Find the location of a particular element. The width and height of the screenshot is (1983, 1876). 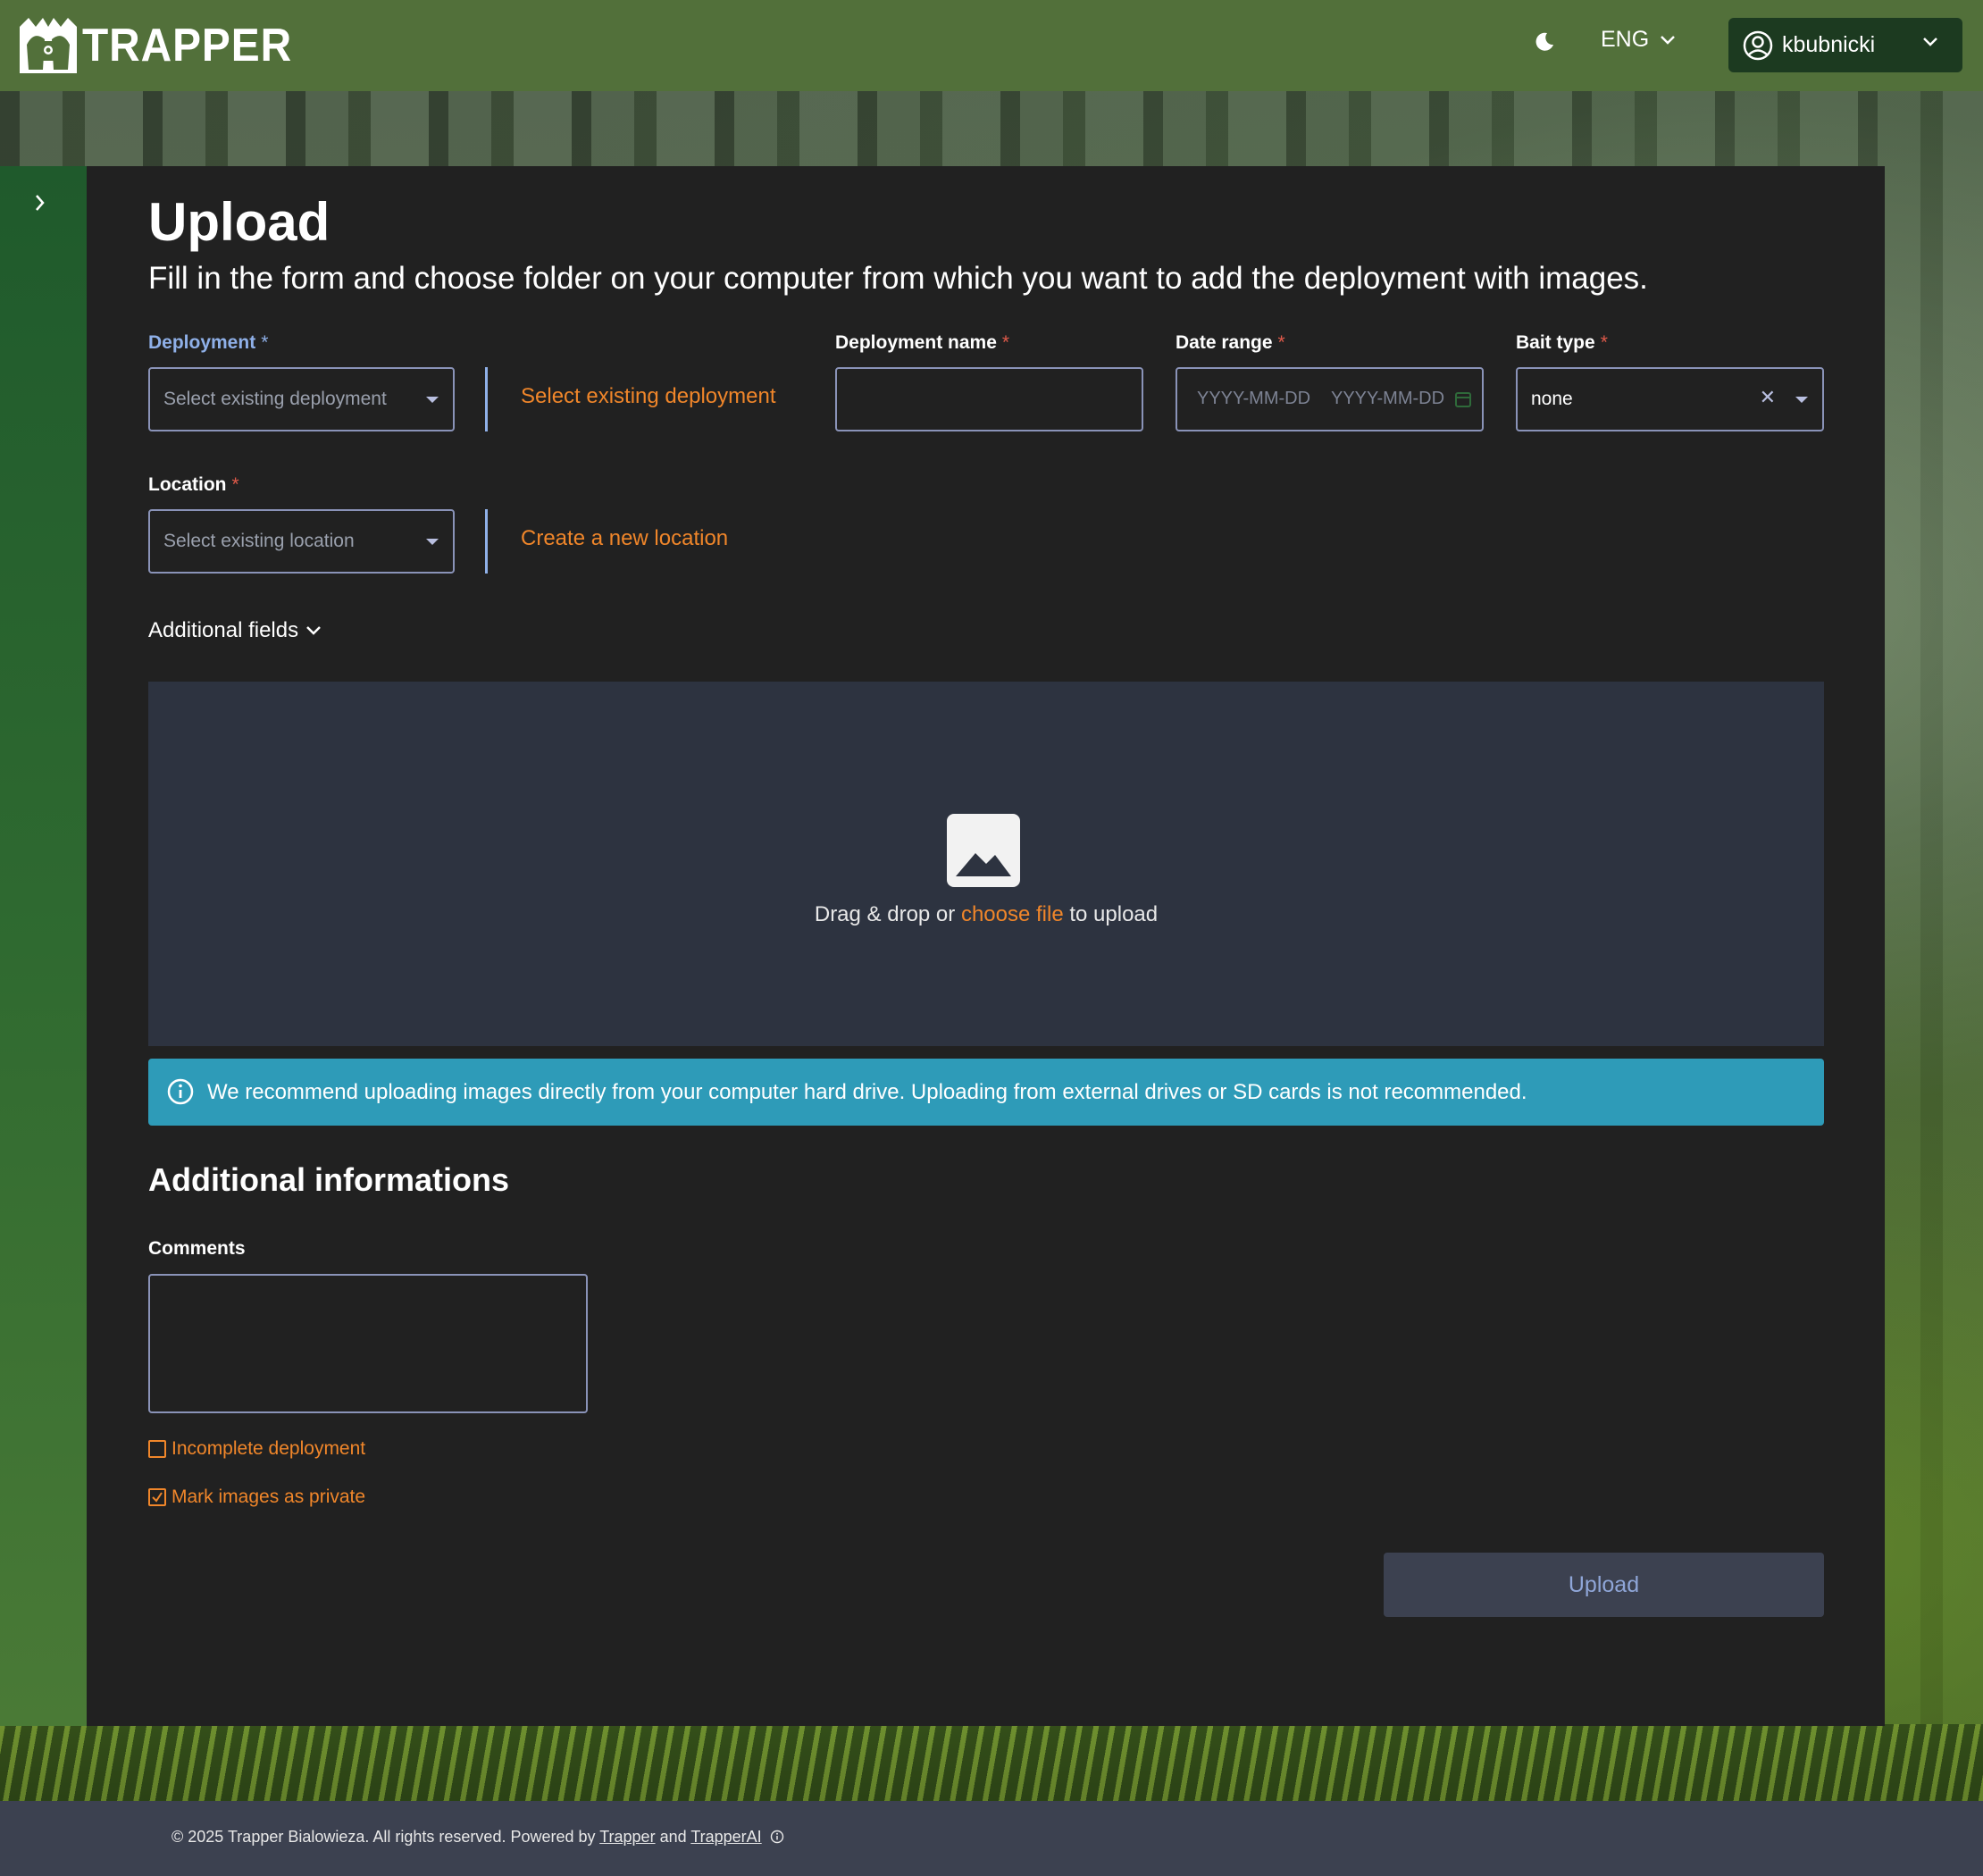

logo-icon is located at coordinates (48, 45).